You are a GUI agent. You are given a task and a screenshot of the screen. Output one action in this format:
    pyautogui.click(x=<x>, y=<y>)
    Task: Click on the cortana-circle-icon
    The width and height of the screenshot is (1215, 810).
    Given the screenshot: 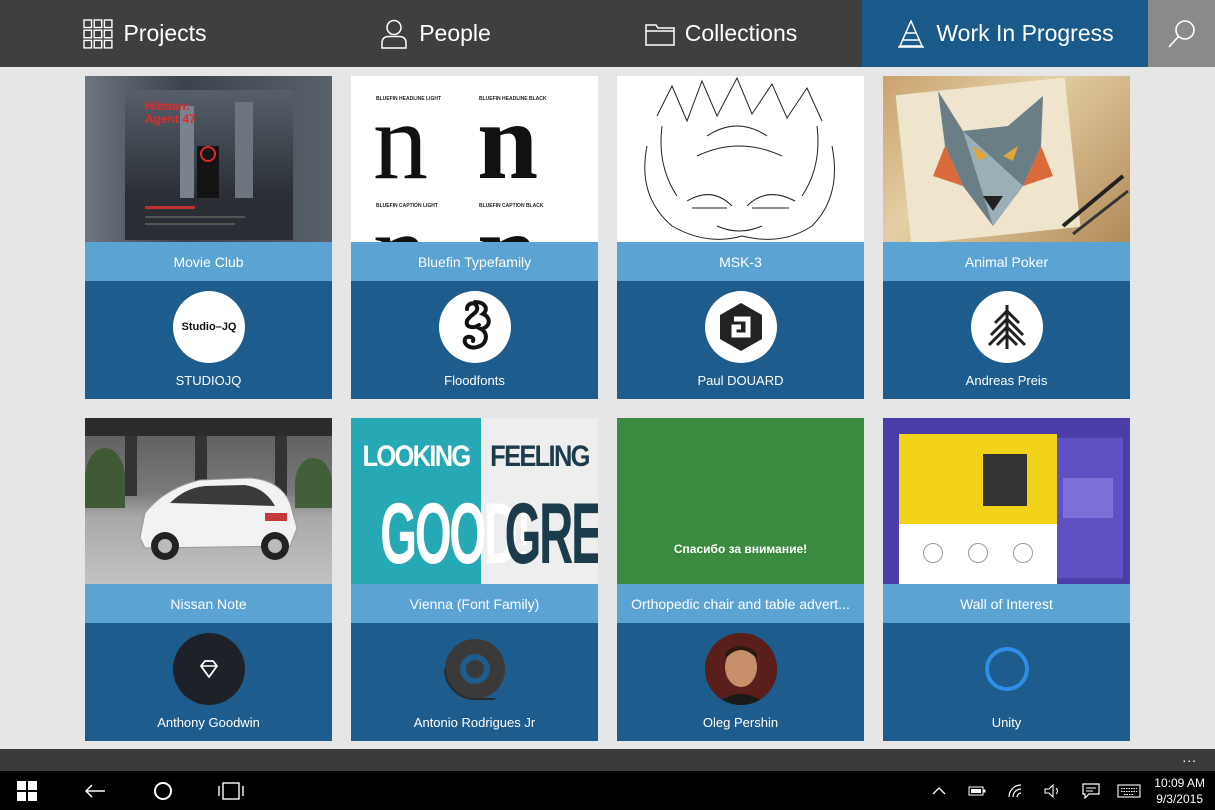 What is the action you would take?
    pyautogui.click(x=163, y=790)
    